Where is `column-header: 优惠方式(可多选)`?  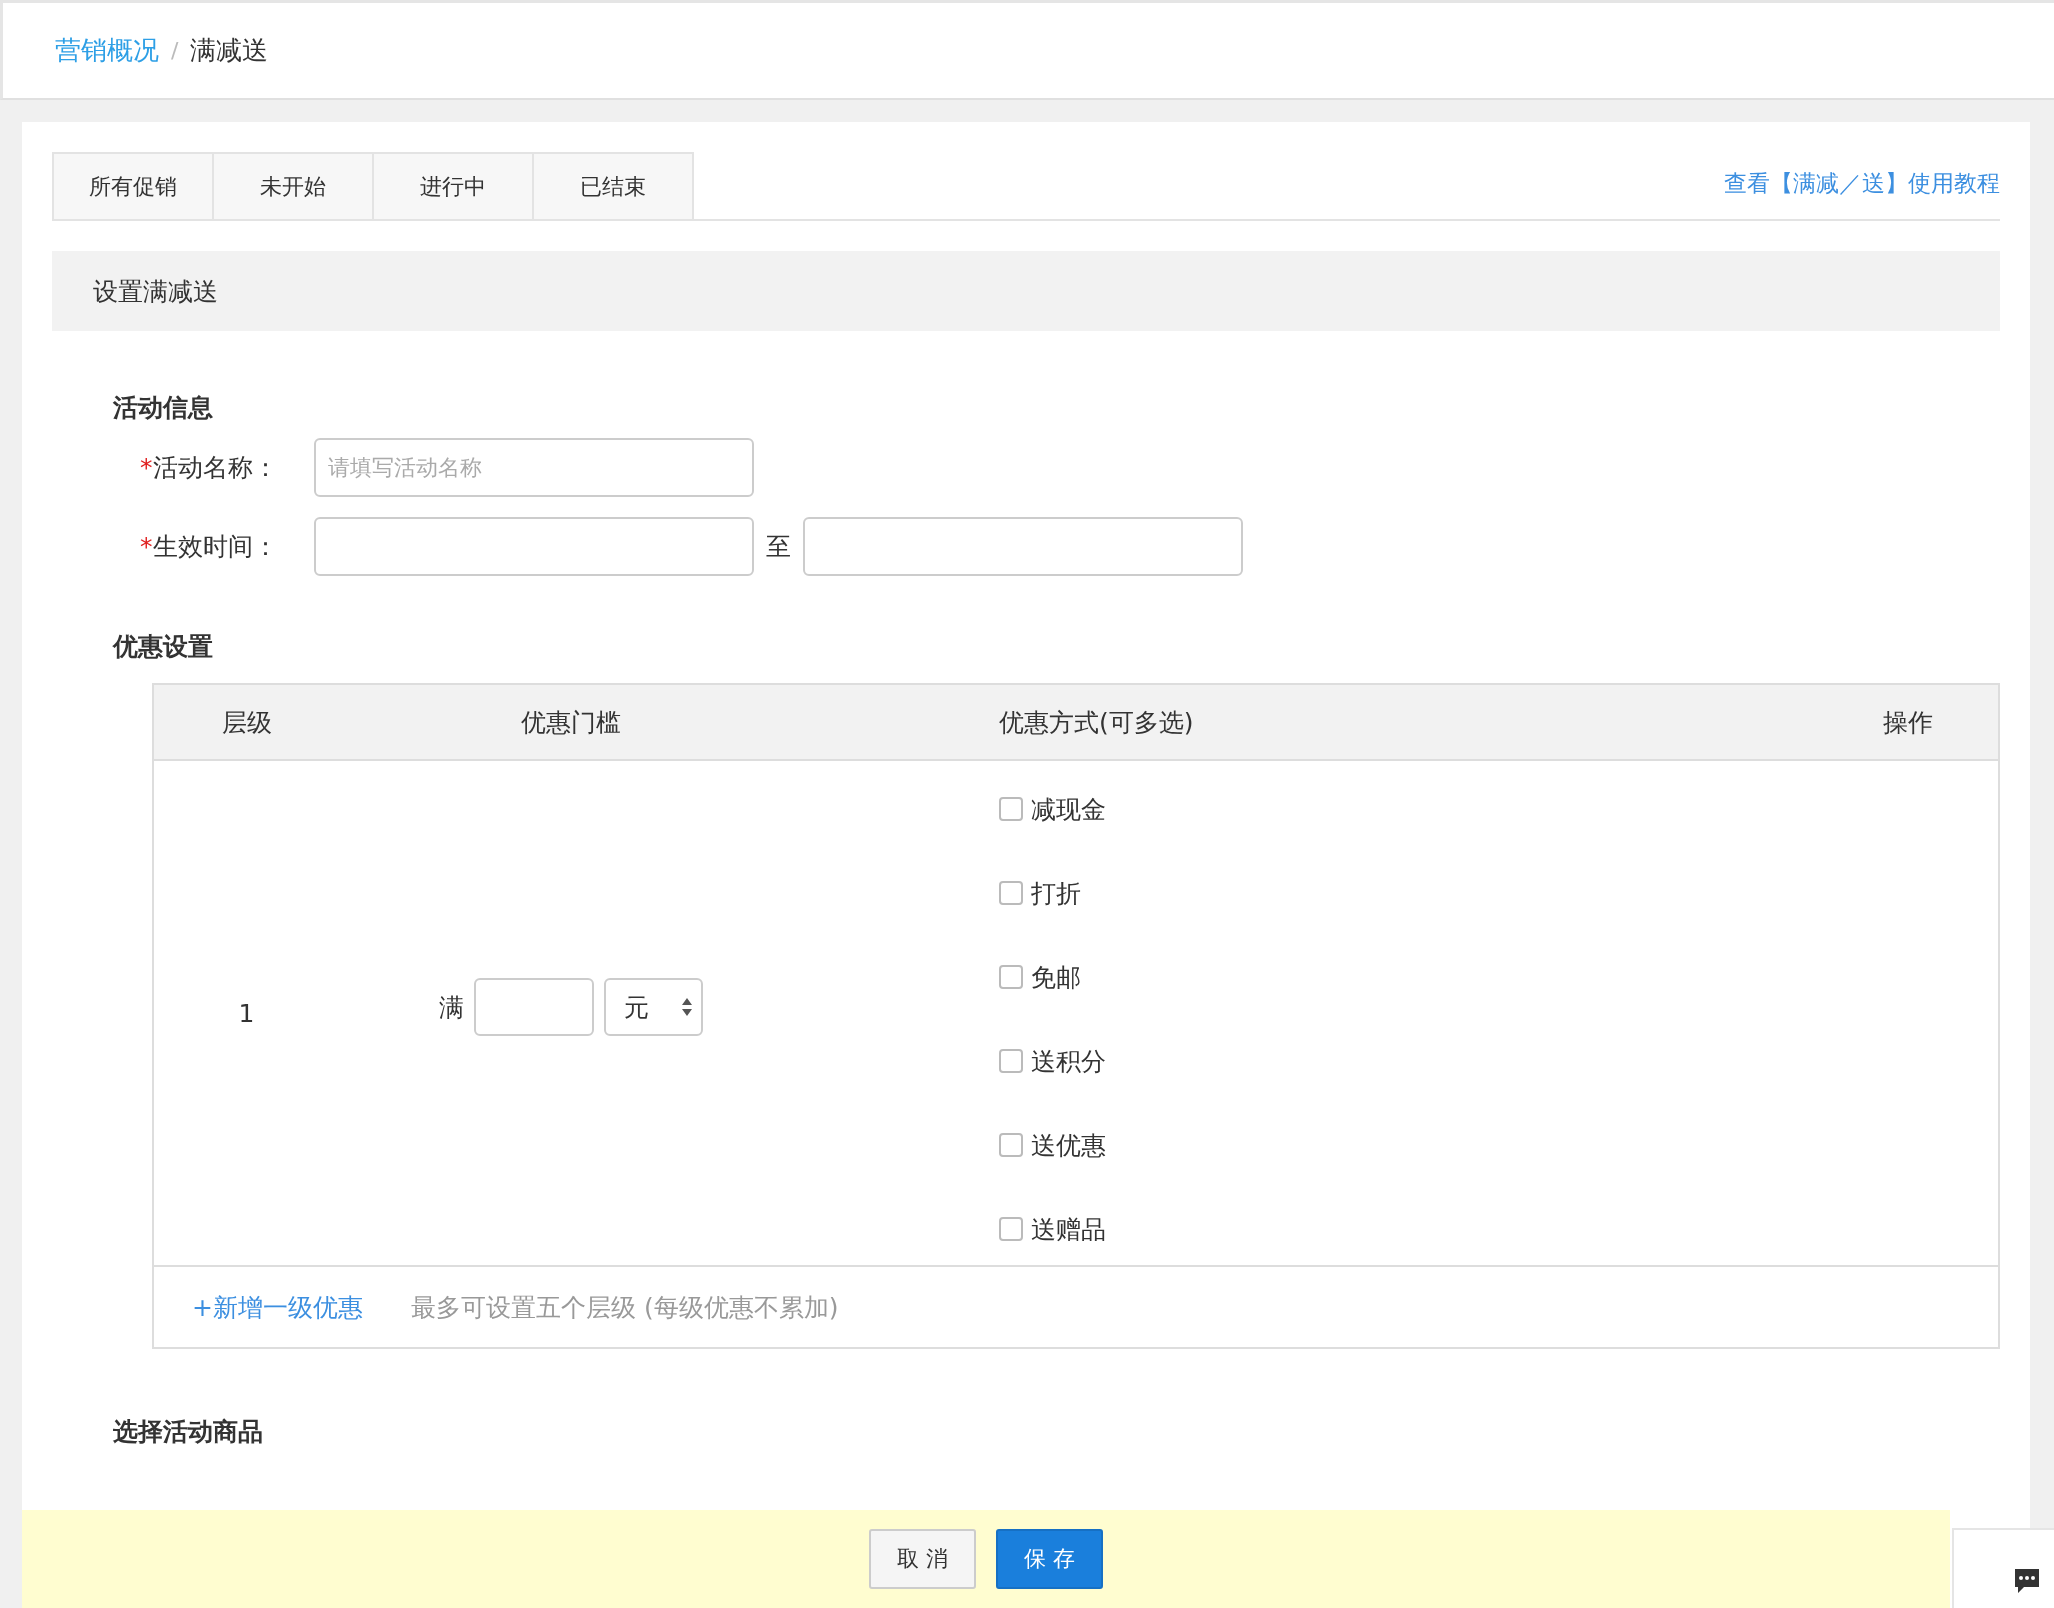
column-header: 优惠方式(可多选) is located at coordinates (1097, 722).